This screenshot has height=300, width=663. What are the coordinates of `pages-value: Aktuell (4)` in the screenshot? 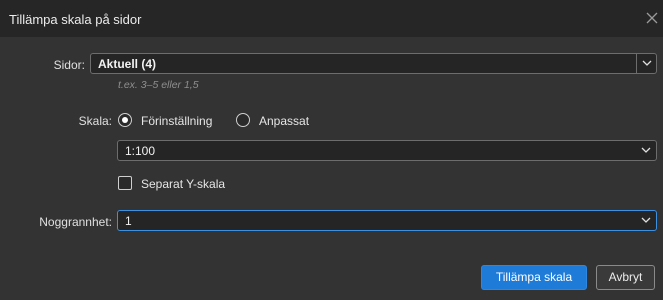 It's located at (127, 64).